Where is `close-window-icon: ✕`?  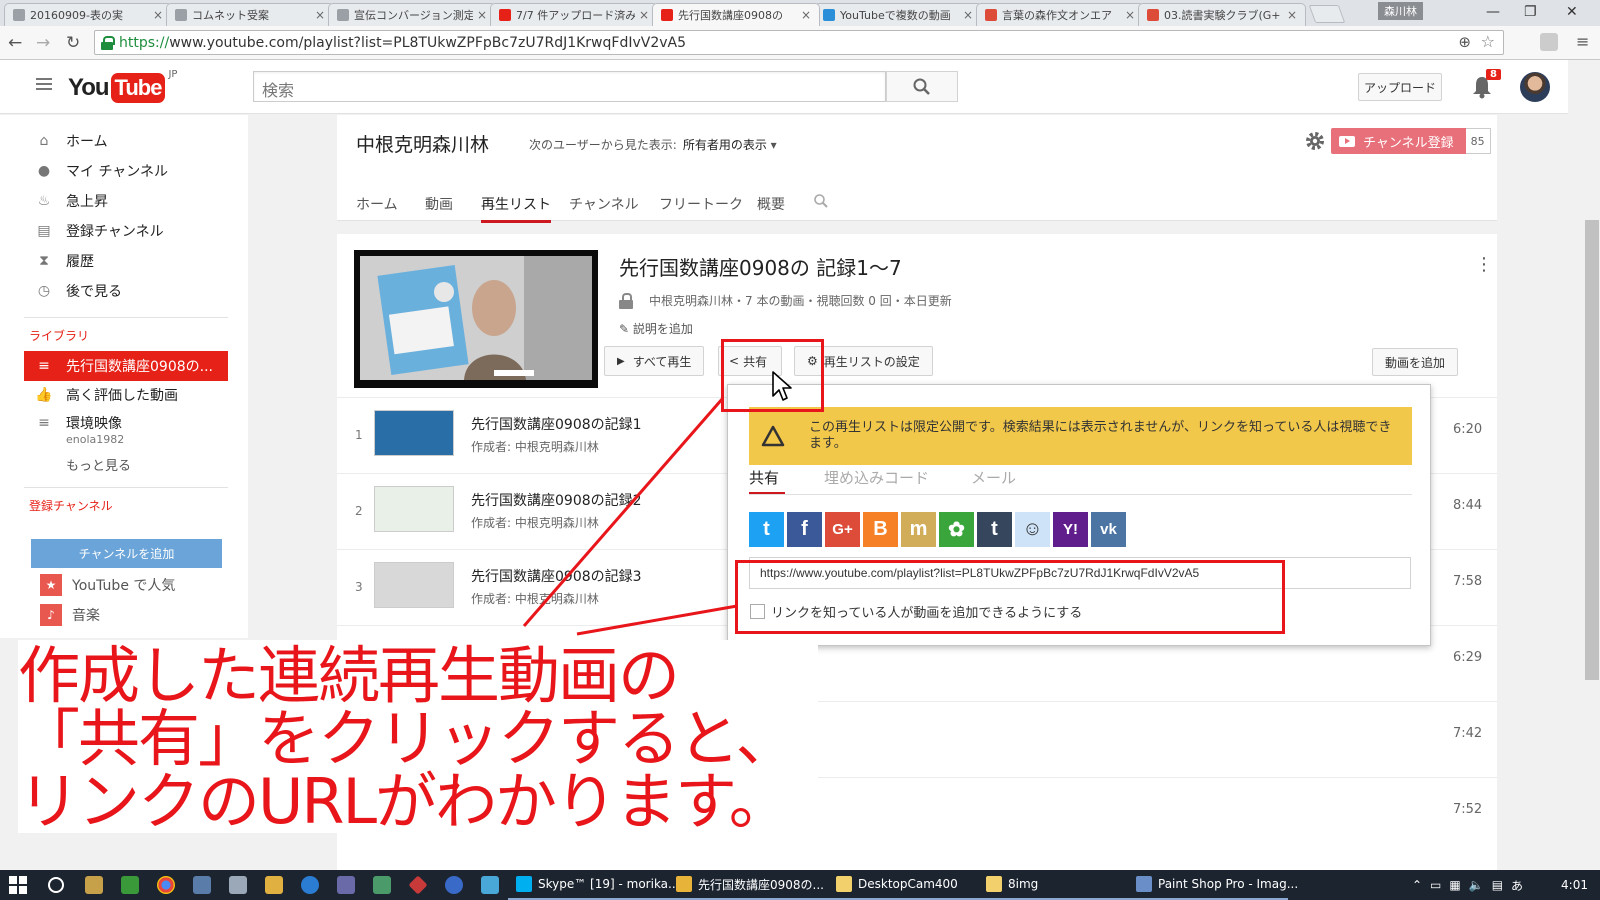
close-window-icon: ✕ is located at coordinates (1572, 12).